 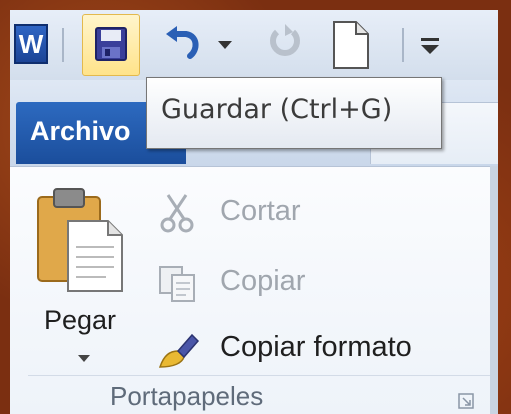 I want to click on group-divider, so click(x=259, y=375).